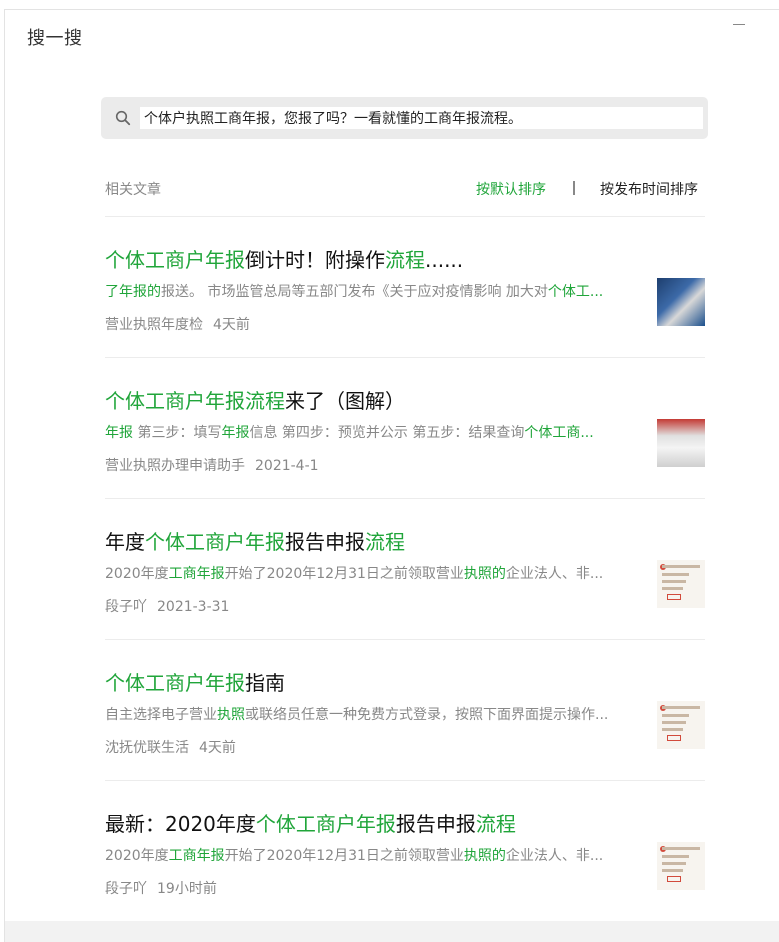 The height and width of the screenshot is (942, 779). What do you see at coordinates (354, 292) in the screenshot?
I see `text-run: 报送。 市场监管总局等五部门发布《关于应对疫情影响 加大对` at bounding box center [354, 292].